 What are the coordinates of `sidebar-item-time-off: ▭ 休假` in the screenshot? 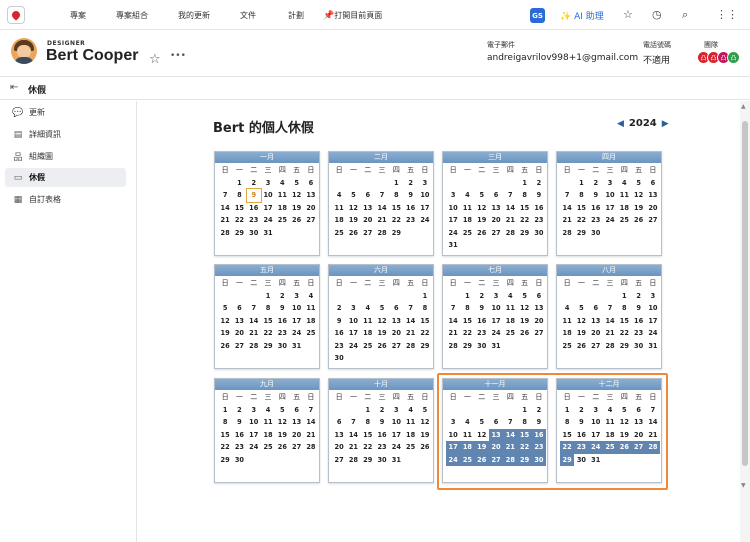 It's located at (65, 177).